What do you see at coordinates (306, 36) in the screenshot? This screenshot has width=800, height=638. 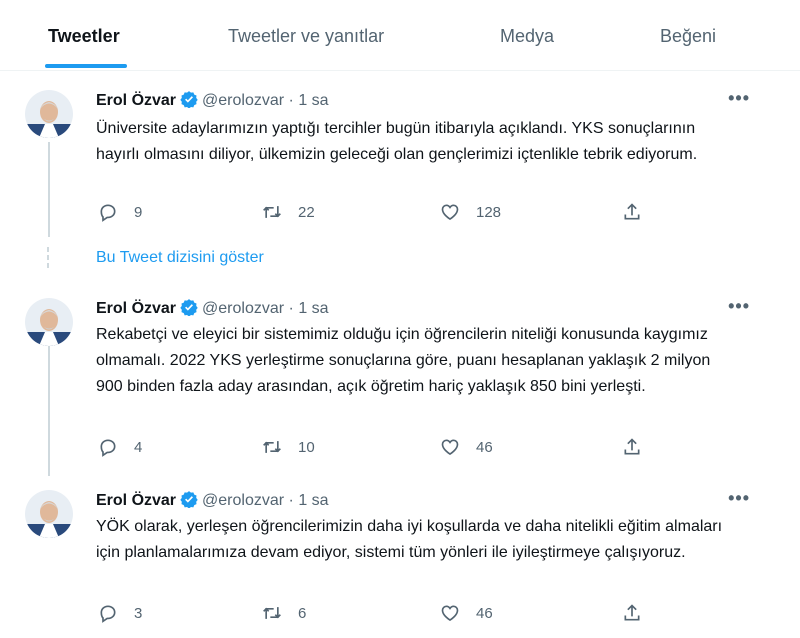 I see `tab-tweets-and-replies: Tweetler ve yanıtlar` at bounding box center [306, 36].